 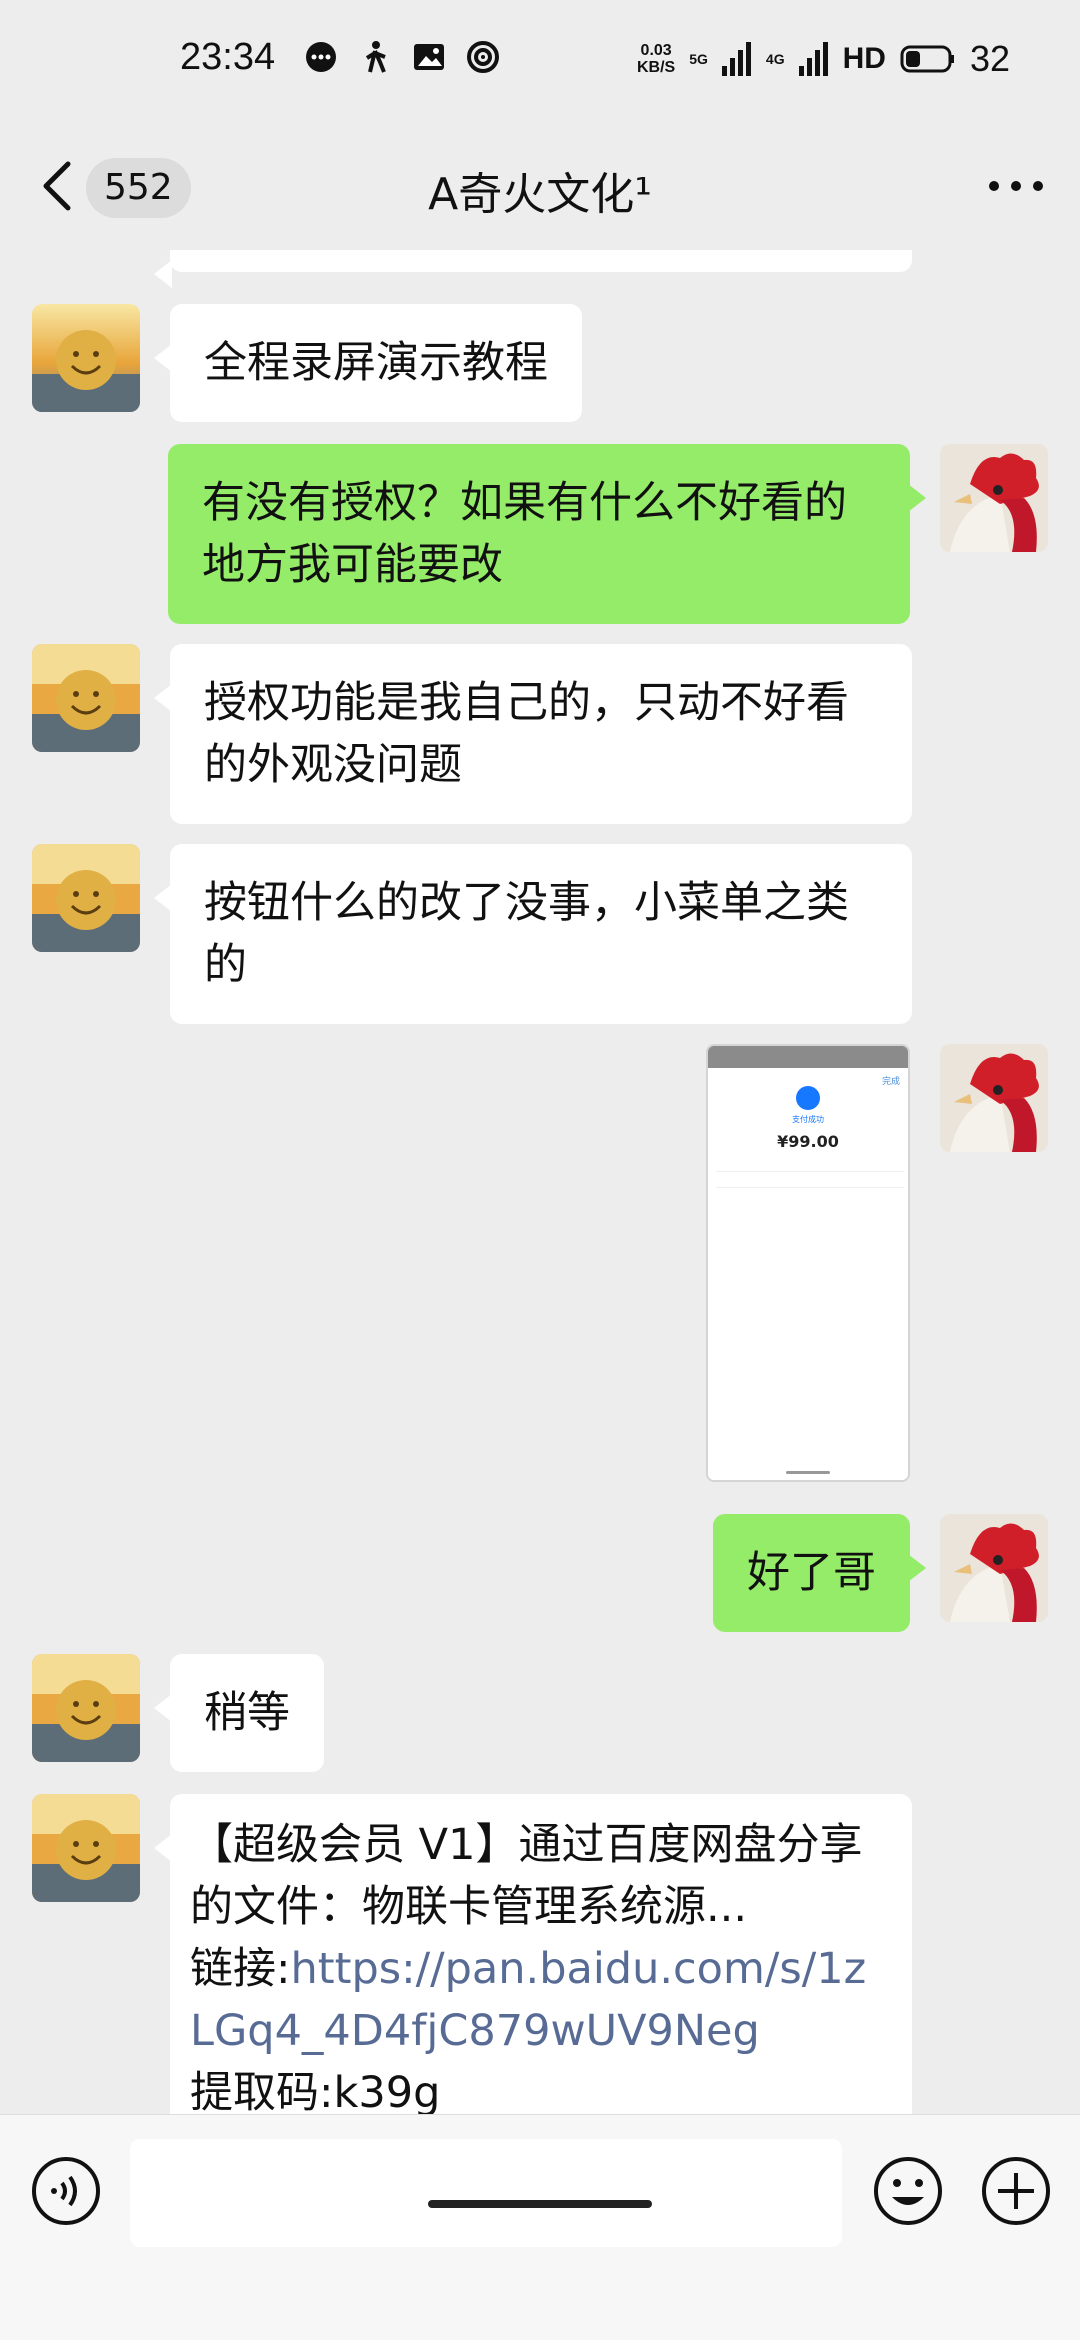 I want to click on chat-header: 552 A奇火文化¹, so click(x=540, y=185).